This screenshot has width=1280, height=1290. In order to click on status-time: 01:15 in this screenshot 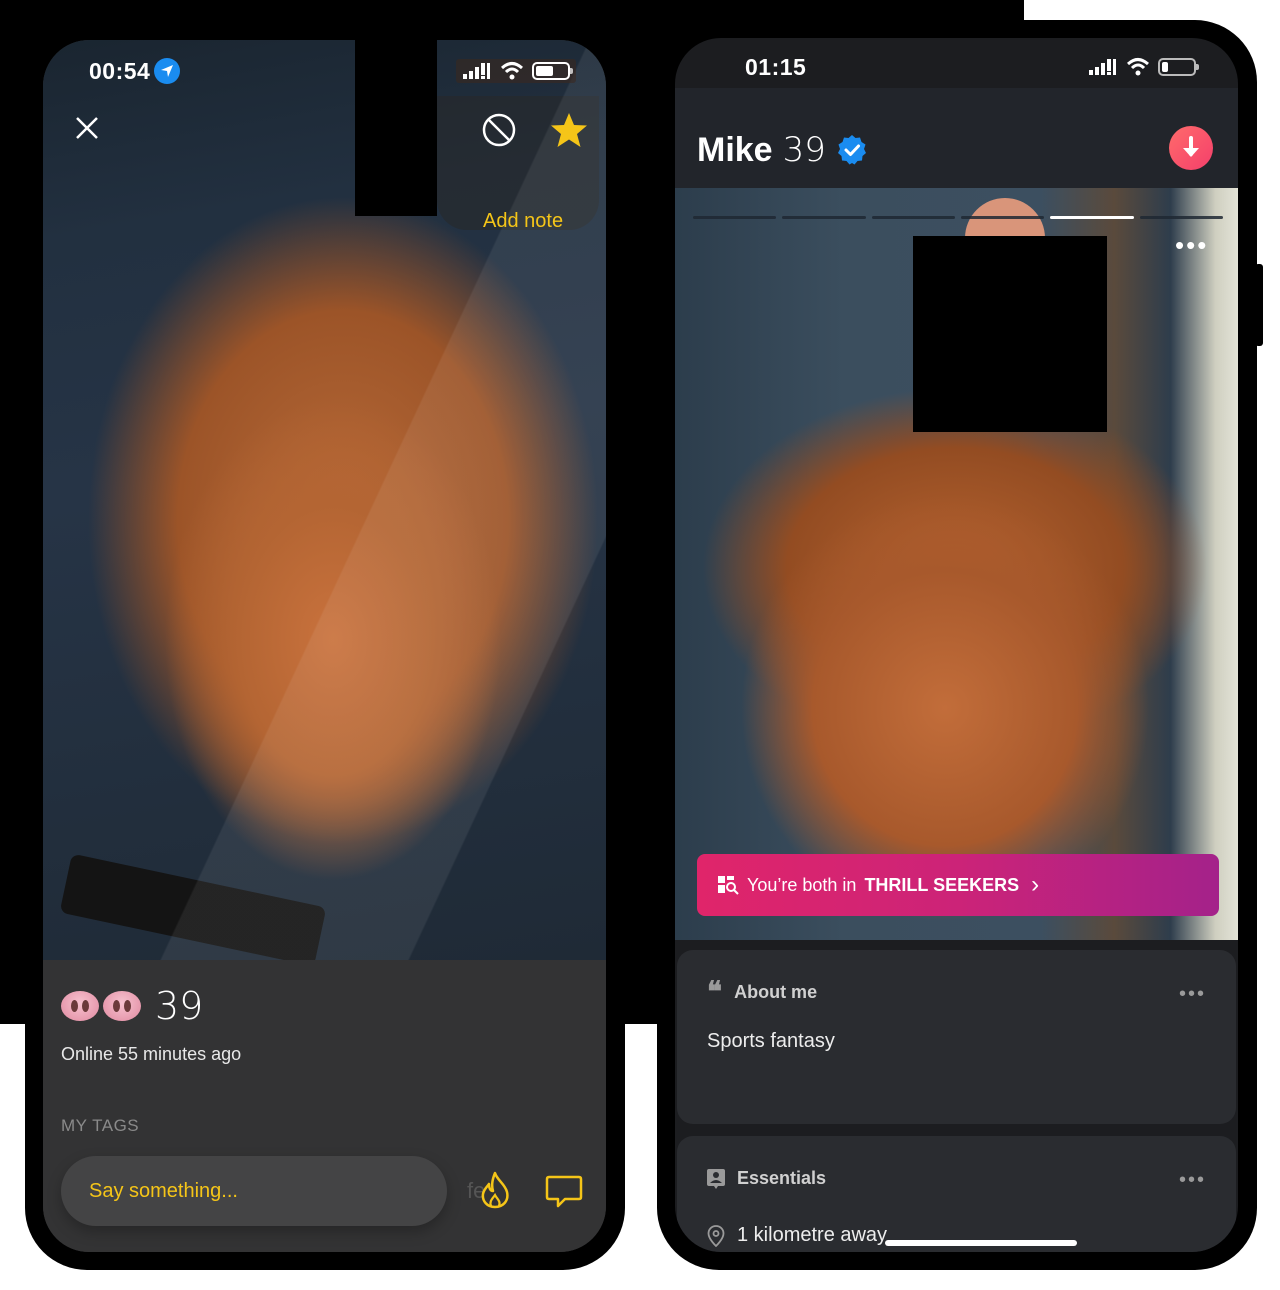, I will do `click(776, 66)`.